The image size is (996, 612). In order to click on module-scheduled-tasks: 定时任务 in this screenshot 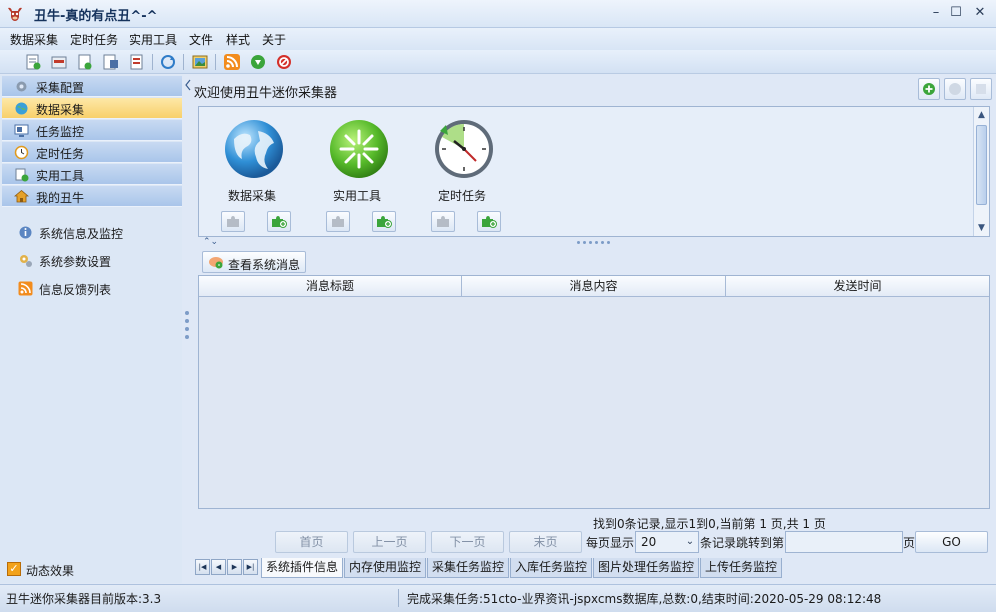, I will do `click(462, 175)`.